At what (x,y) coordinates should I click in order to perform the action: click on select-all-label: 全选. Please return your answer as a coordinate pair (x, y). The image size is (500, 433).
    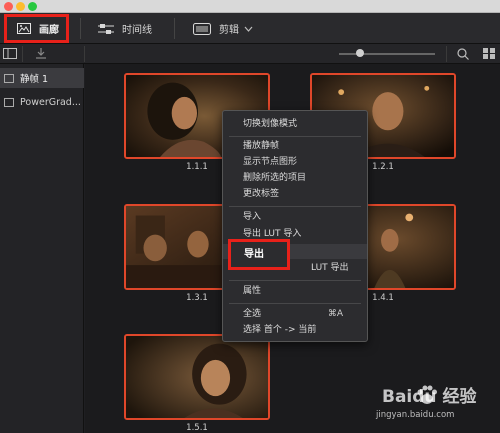
    Looking at the image, I should click on (252, 314).